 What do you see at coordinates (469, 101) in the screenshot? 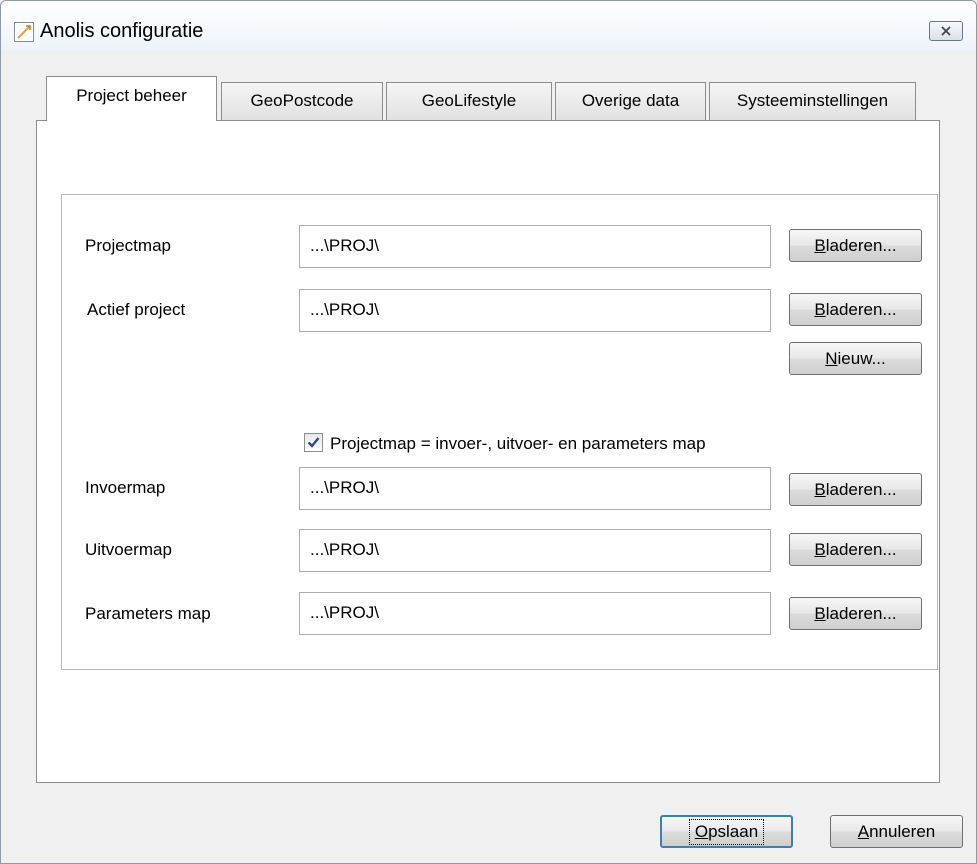
I see `tab-geolifestyle: GeoLifestyle` at bounding box center [469, 101].